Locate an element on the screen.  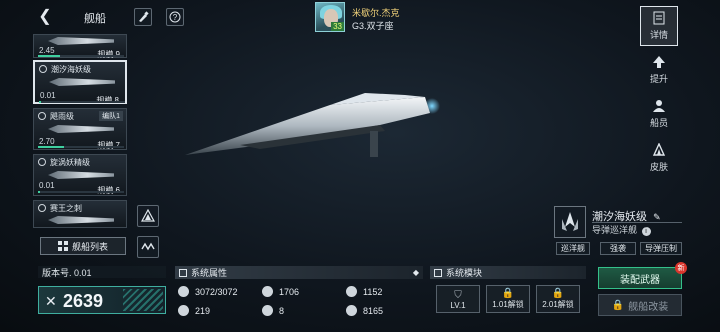
ship-model-preview is located at coordinates (315, 125).